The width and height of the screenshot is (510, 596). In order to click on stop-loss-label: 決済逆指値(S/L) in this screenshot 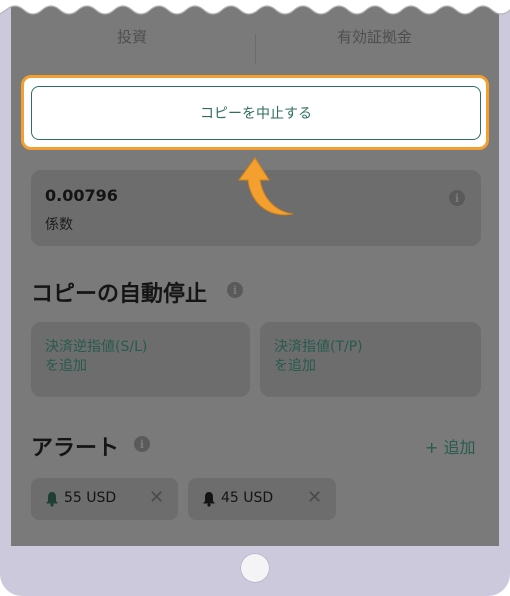, I will do `click(96, 347)`.